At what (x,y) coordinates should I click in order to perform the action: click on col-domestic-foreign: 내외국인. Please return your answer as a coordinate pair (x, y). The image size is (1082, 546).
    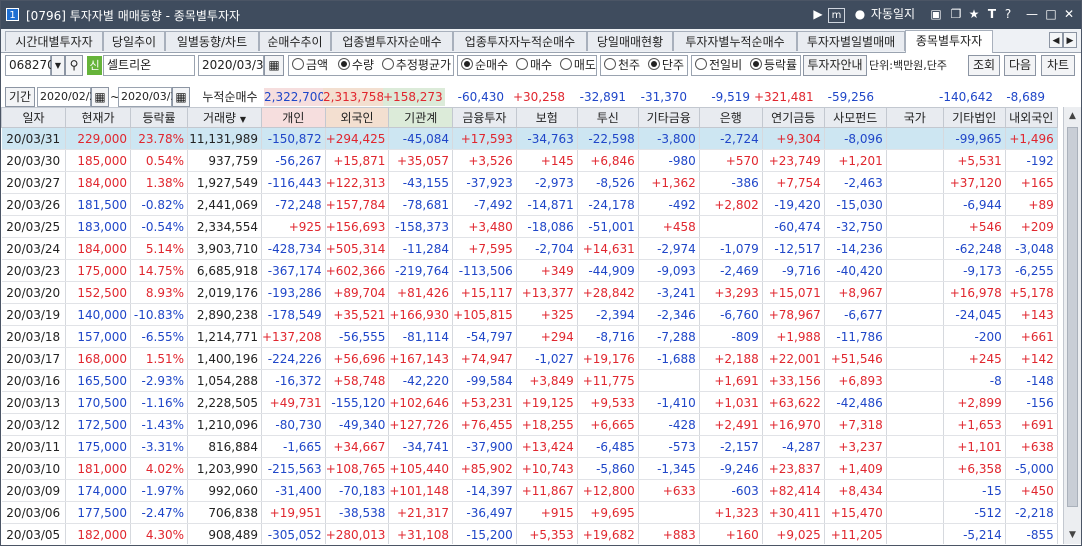
    Looking at the image, I should click on (1031, 117).